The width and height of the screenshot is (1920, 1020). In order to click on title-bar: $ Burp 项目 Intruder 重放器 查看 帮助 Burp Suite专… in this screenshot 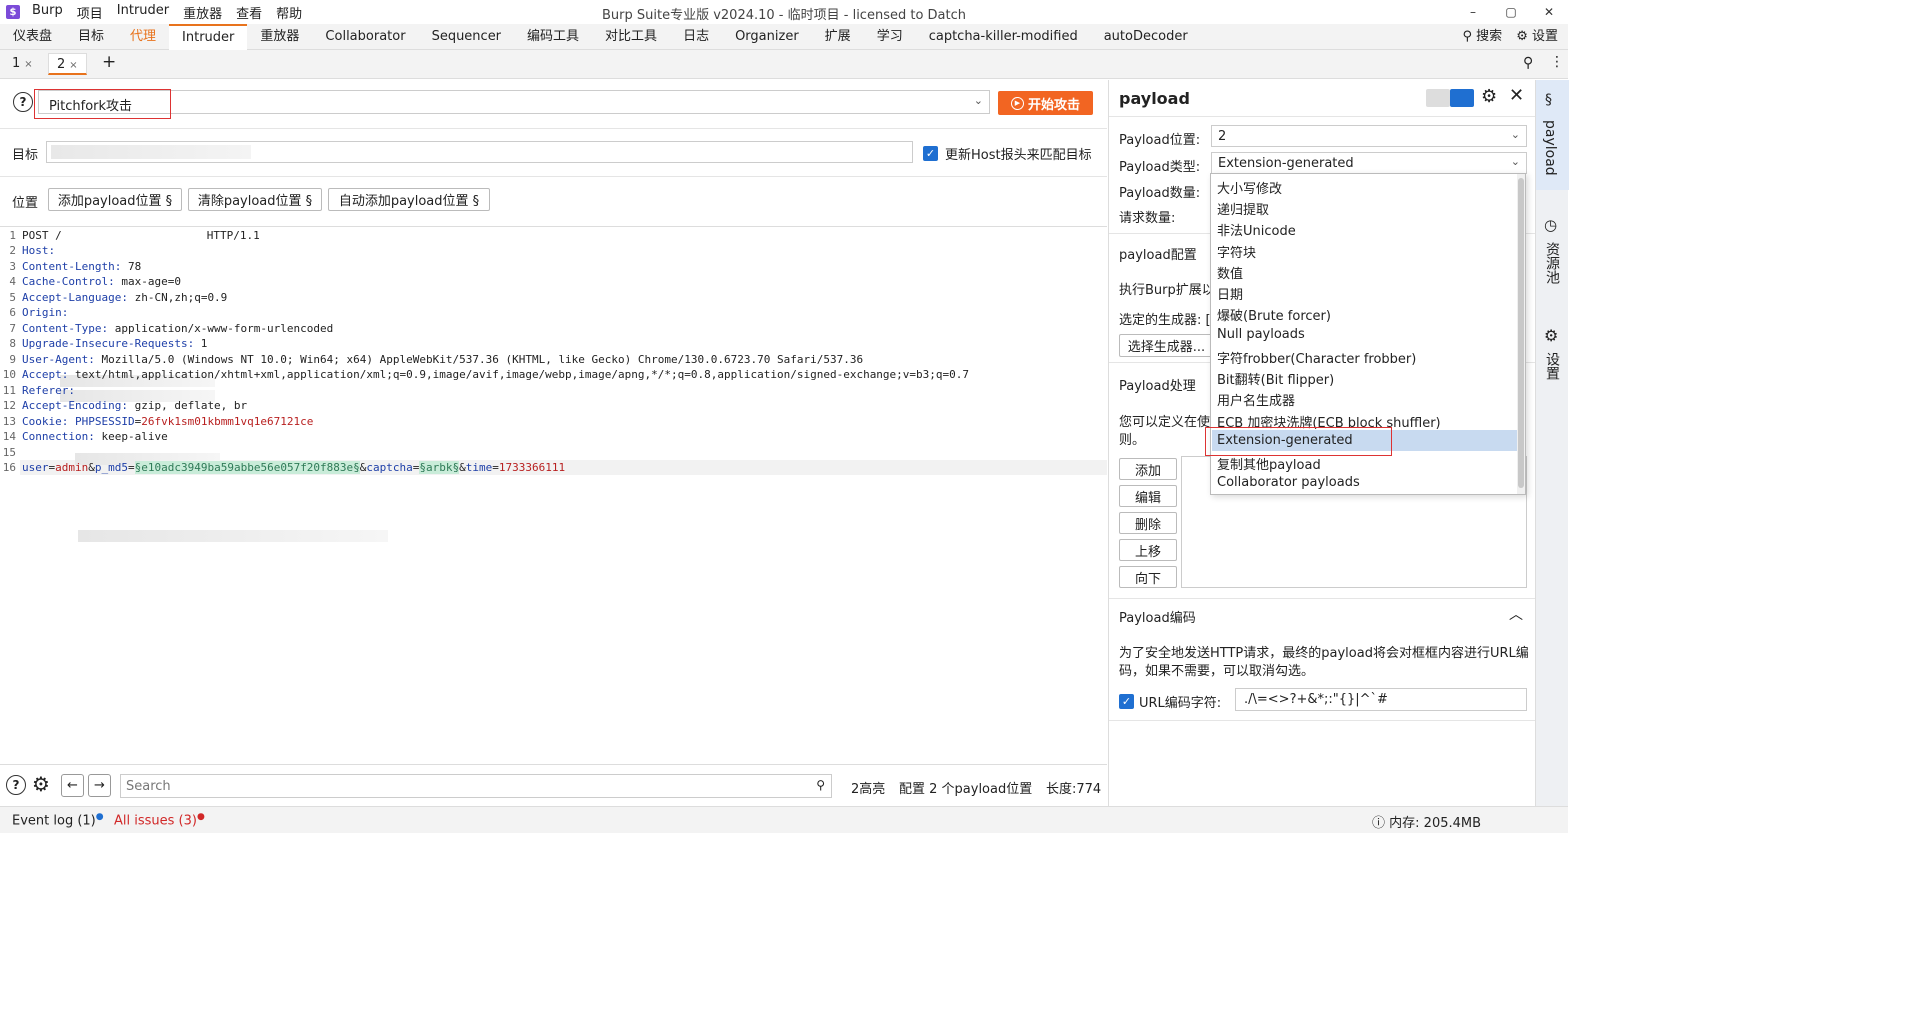, I will do `click(784, 12)`.